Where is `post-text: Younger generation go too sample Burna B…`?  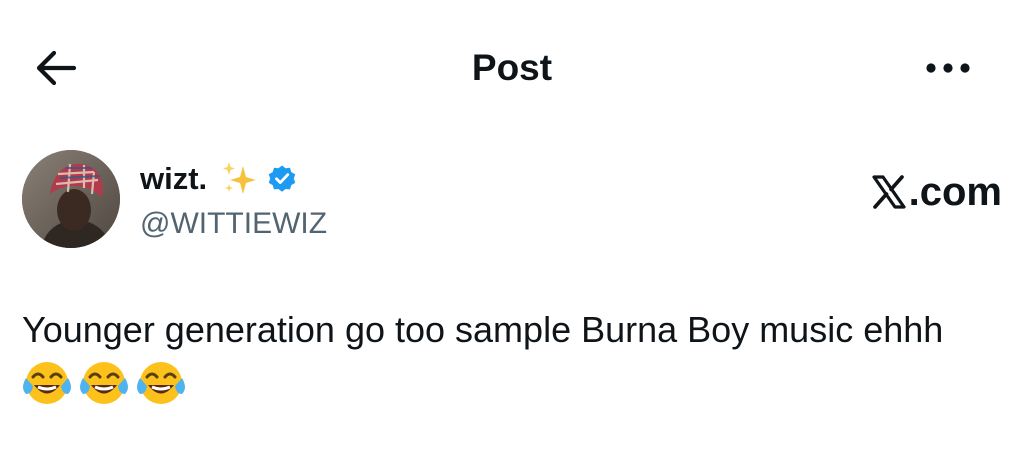 post-text: Younger generation go too sample Burna B… is located at coordinates (483, 329).